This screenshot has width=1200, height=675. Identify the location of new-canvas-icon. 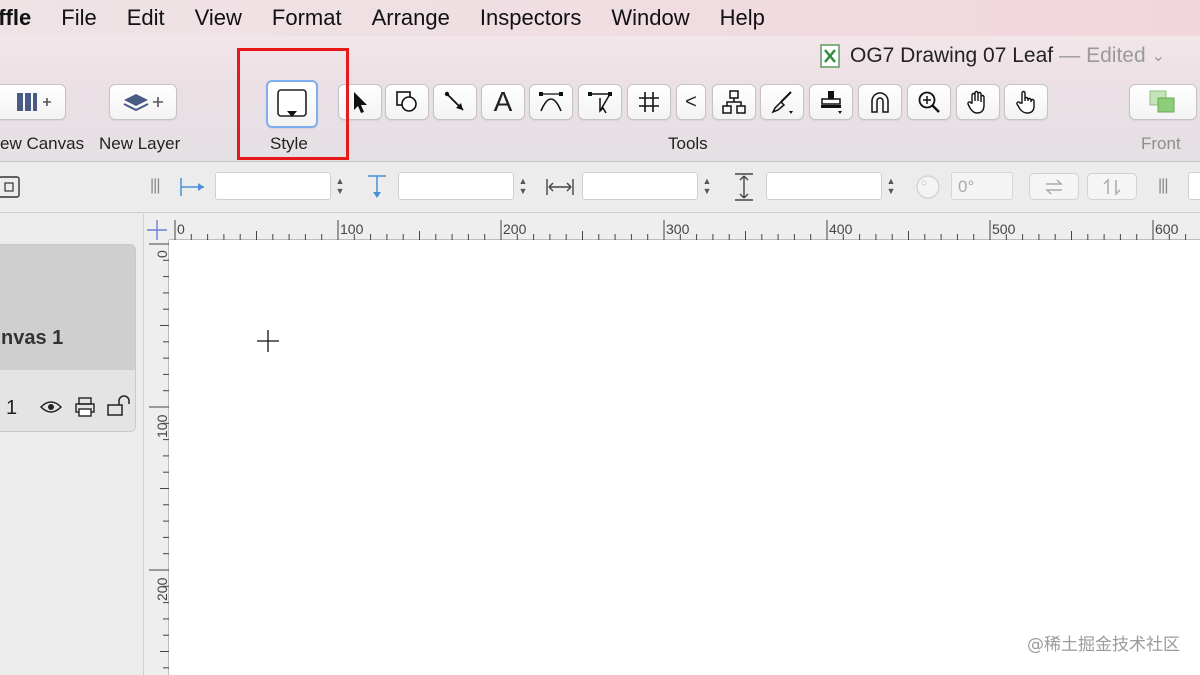
(33, 102).